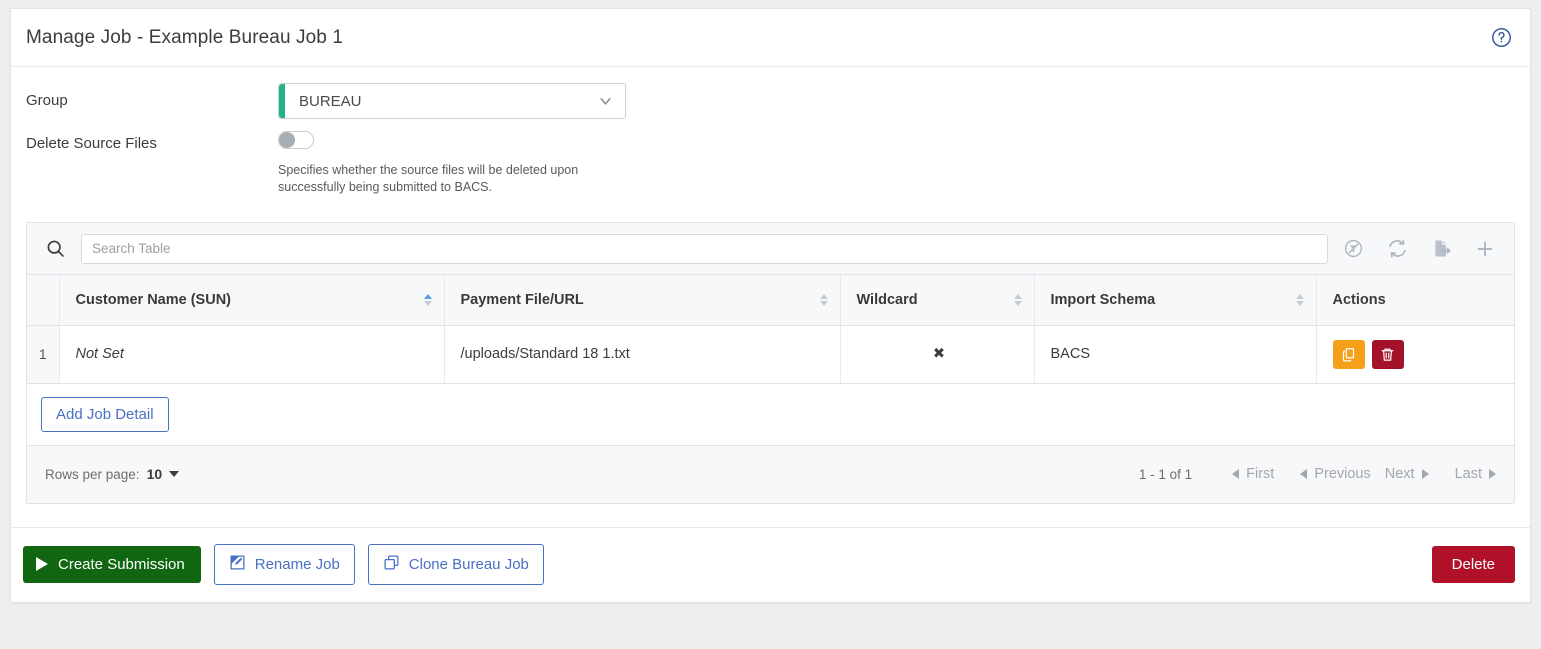  What do you see at coordinates (1103, 299) in the screenshot?
I see `column-import-schema-label: Import Schema` at bounding box center [1103, 299].